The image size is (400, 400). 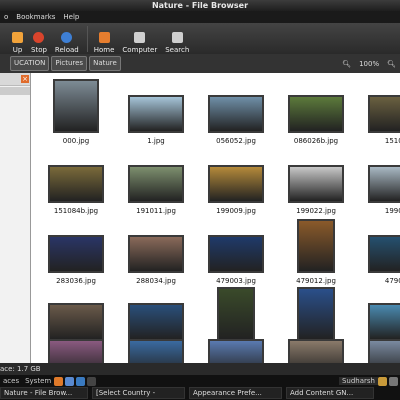 What do you see at coordinates (15, 91) in the screenshot?
I see `side-pane-selected-row` at bounding box center [15, 91].